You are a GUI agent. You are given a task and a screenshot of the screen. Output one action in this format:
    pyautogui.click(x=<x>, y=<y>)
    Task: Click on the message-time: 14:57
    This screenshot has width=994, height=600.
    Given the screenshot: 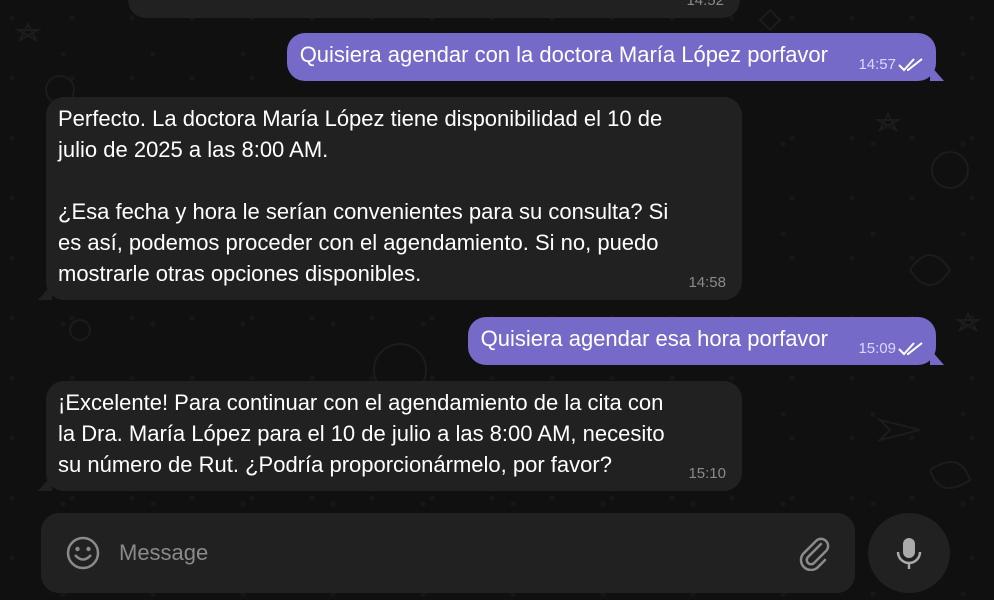 What is the action you would take?
    pyautogui.click(x=877, y=64)
    